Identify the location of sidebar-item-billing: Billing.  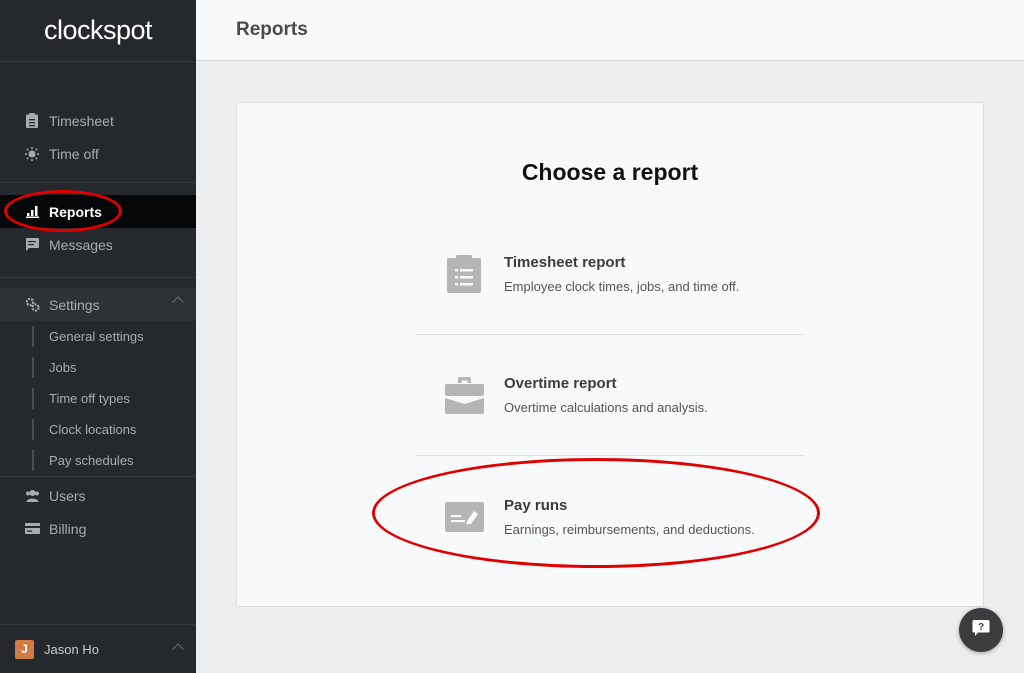
(98, 528).